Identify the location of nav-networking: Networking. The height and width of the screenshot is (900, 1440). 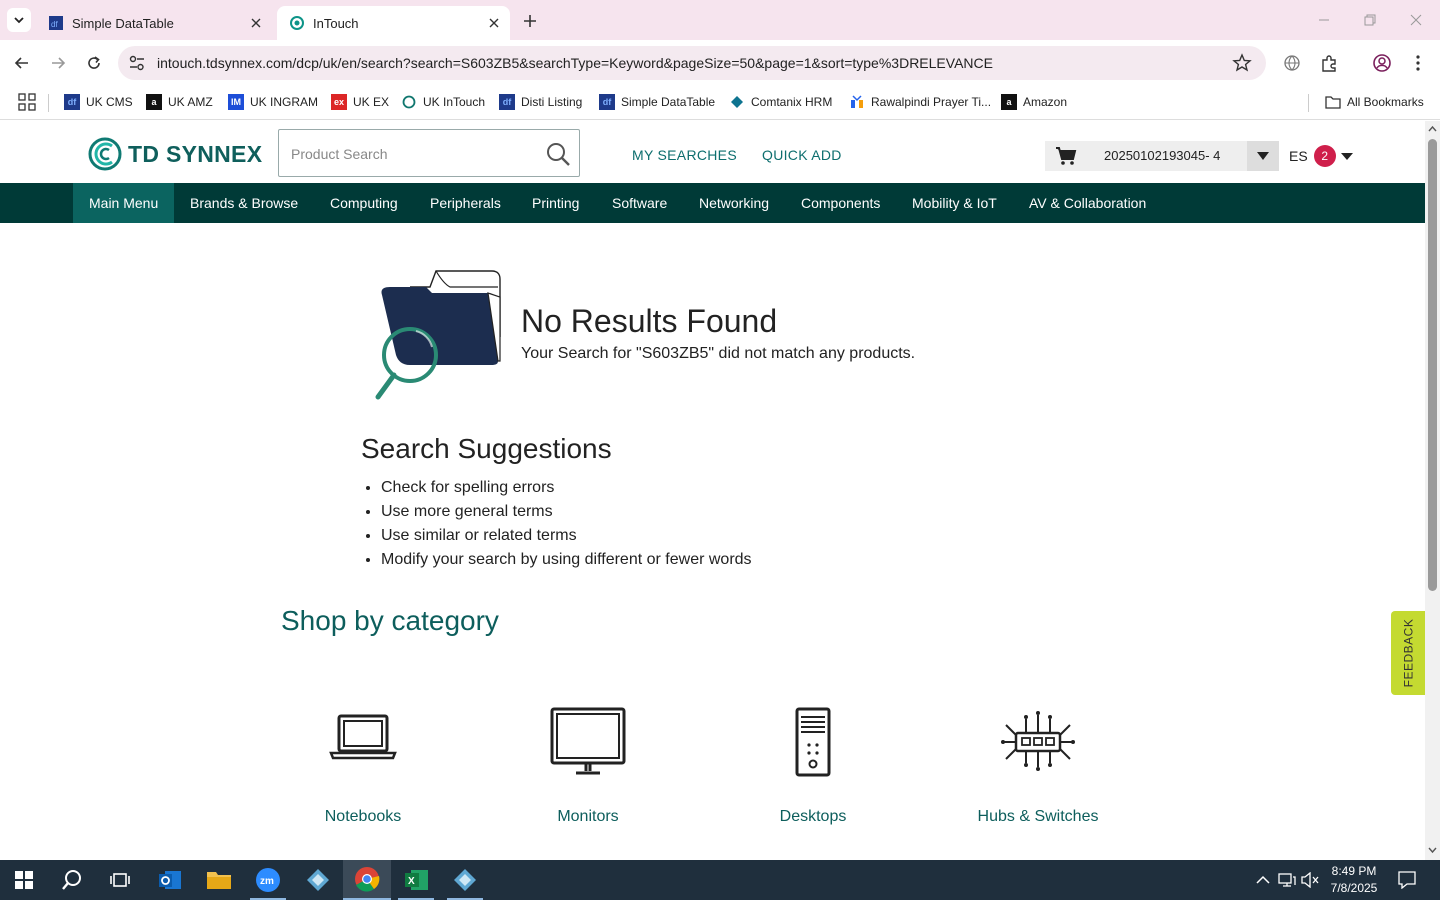
(734, 203).